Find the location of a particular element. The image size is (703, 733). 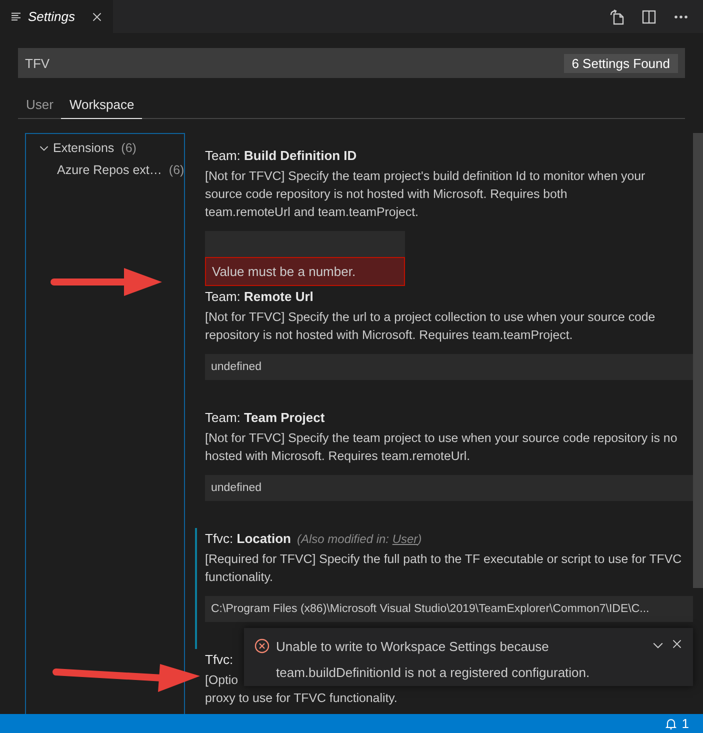

search-input: TFV is located at coordinates (294, 63).